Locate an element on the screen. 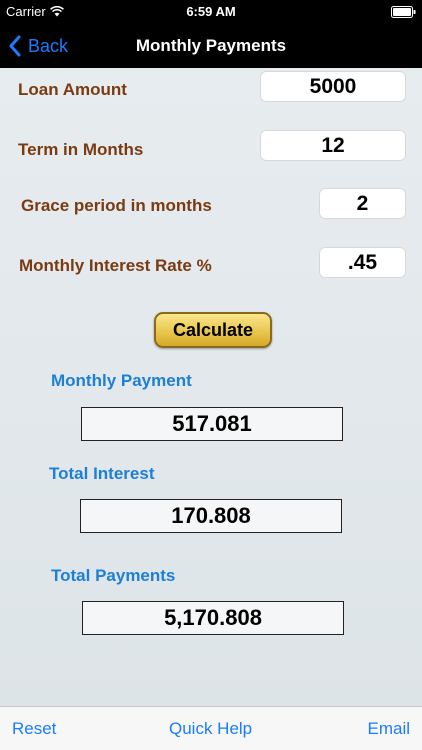 The image size is (422, 750). total-interest-value: 170.808 is located at coordinates (211, 516).